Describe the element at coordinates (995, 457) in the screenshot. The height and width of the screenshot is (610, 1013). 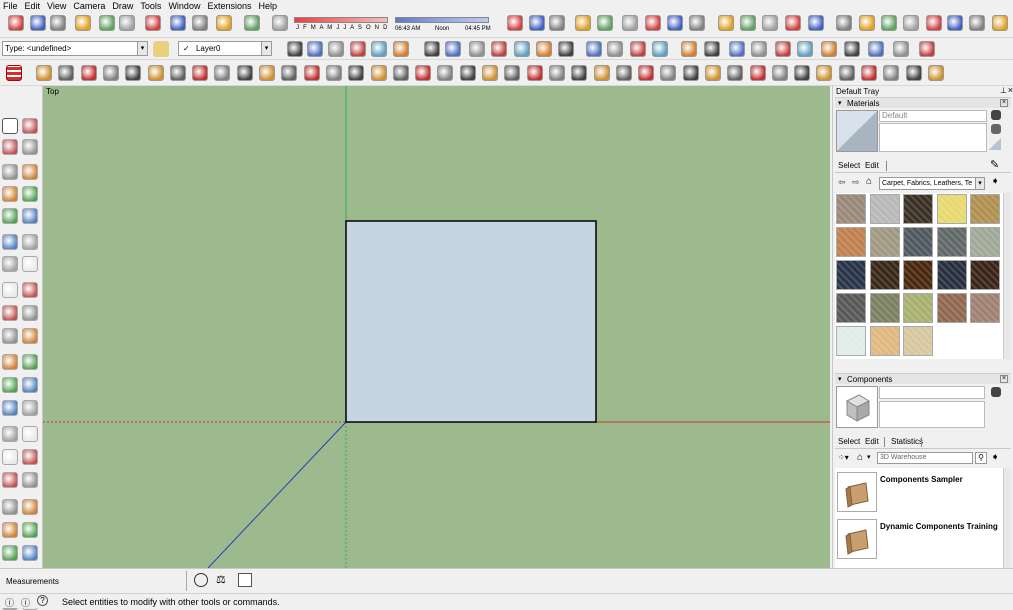
I see `details-arrow-icon: ➧` at that location.